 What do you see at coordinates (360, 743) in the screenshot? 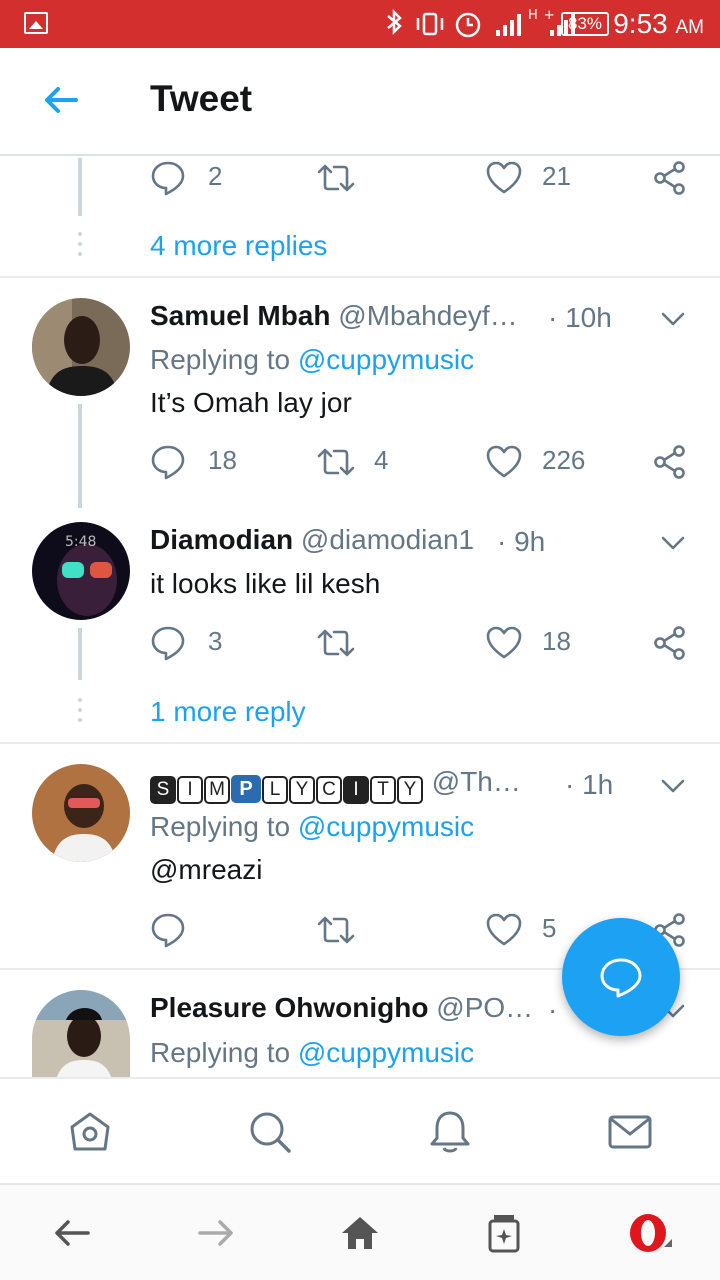
I see `divider` at bounding box center [360, 743].